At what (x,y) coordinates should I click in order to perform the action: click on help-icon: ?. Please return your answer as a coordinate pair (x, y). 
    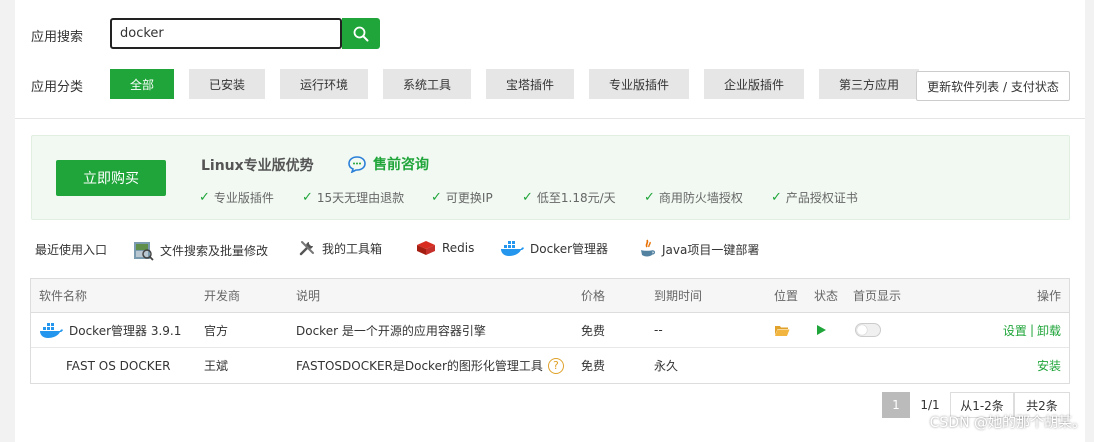
    Looking at the image, I should click on (555, 365).